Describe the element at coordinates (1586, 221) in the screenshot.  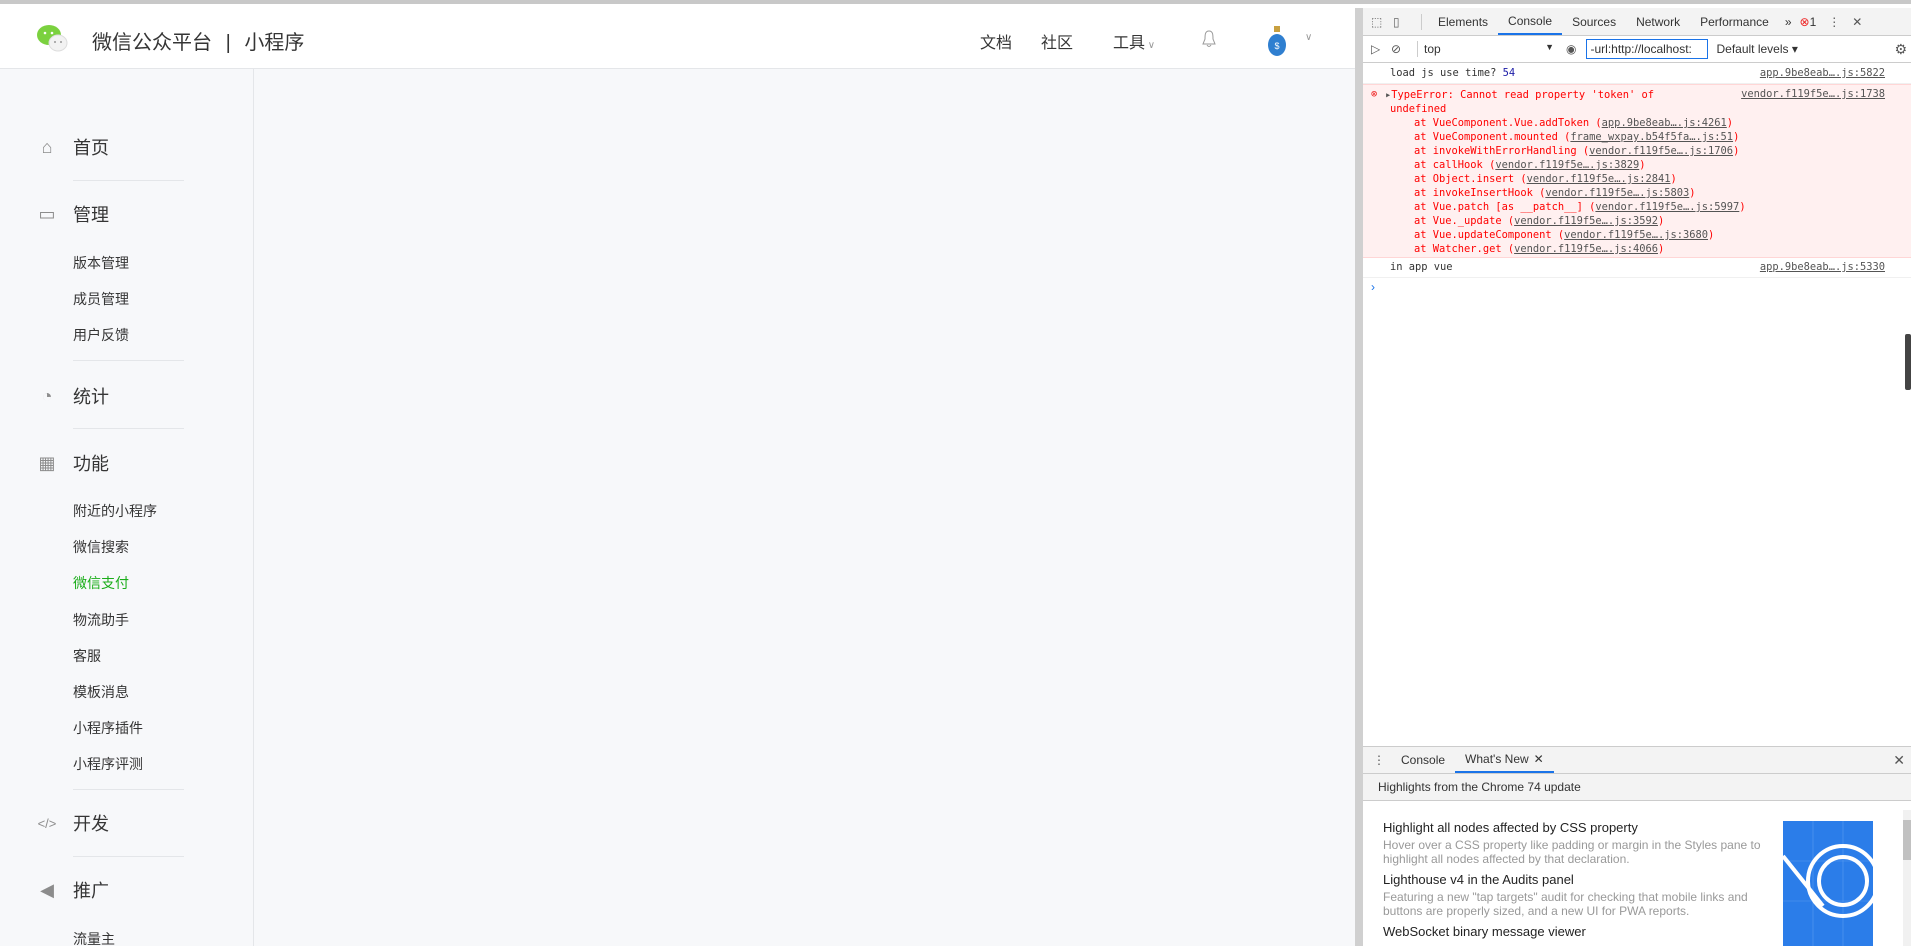
I see `source-link: vendor.f119f5e….js:3592` at that location.